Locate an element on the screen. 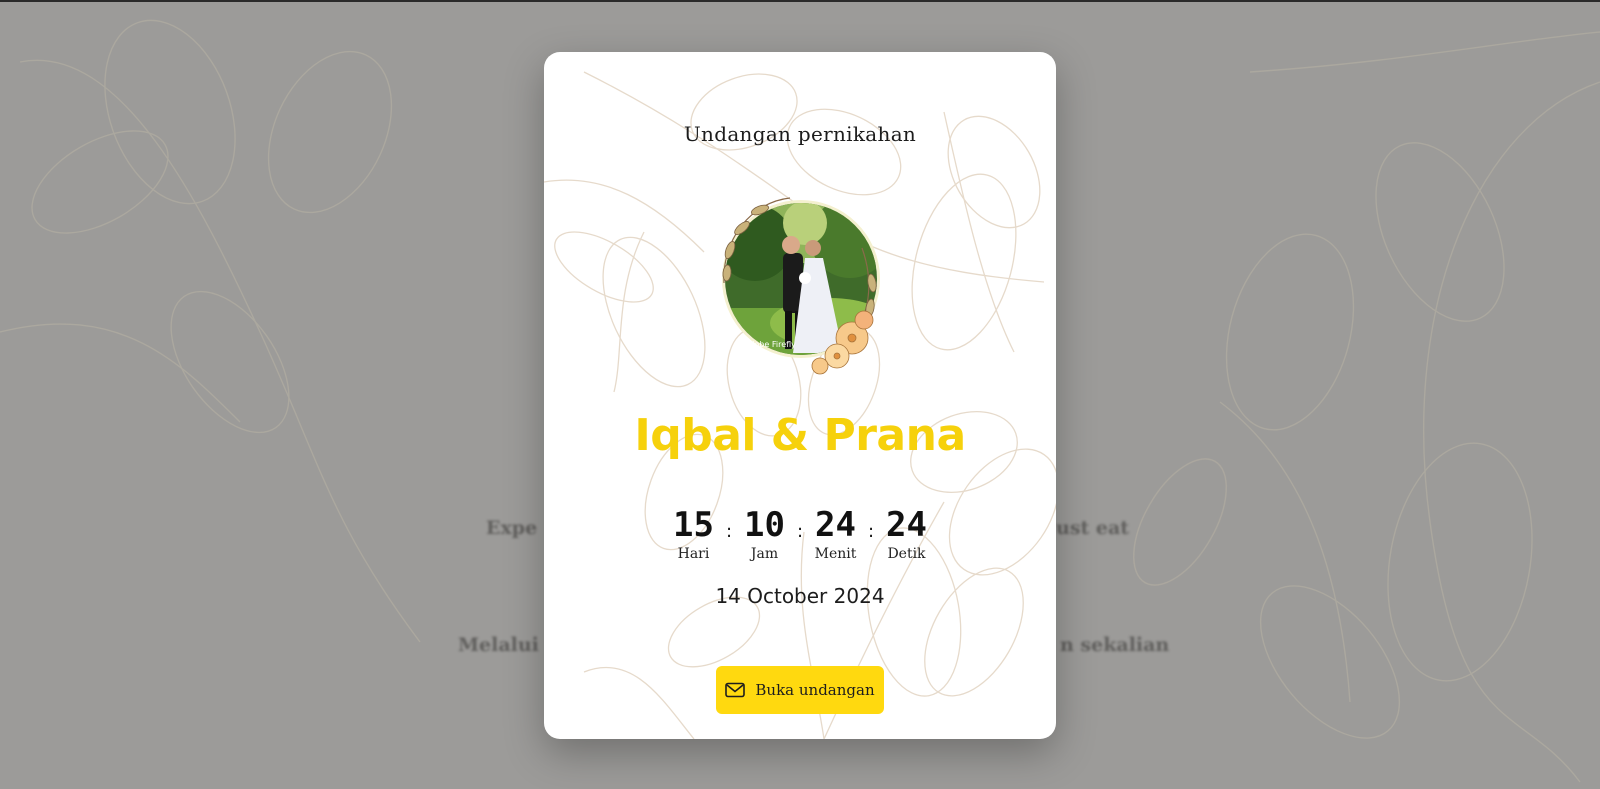 The height and width of the screenshot is (789, 1600). countdown-seconds: 24 Detik is located at coordinates (907, 533).